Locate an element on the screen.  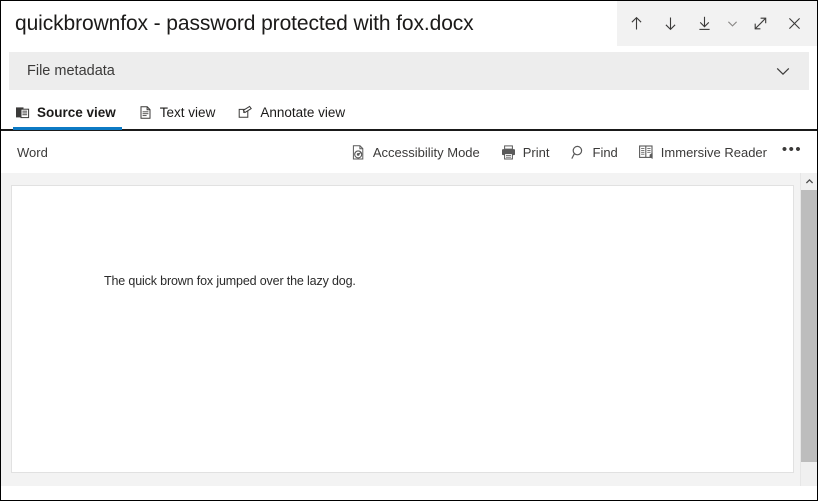
vertical-scrollbar is located at coordinates (808, 329).